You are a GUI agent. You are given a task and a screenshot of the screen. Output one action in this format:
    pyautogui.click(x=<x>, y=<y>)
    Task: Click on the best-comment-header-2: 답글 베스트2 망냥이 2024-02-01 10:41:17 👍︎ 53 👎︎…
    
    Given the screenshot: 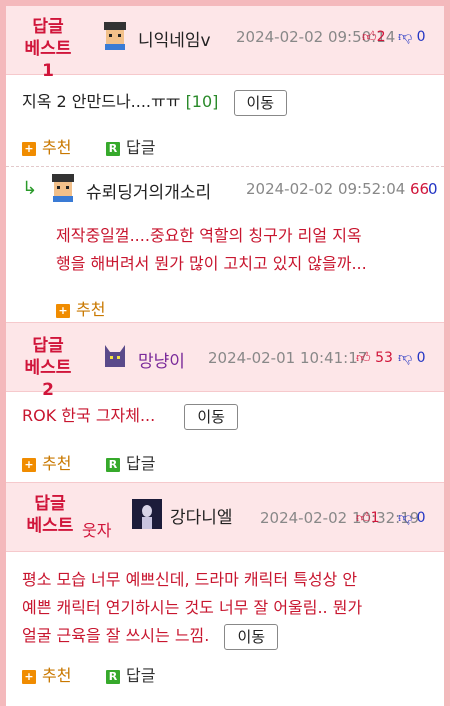 What is the action you would take?
    pyautogui.click(x=225, y=361)
    